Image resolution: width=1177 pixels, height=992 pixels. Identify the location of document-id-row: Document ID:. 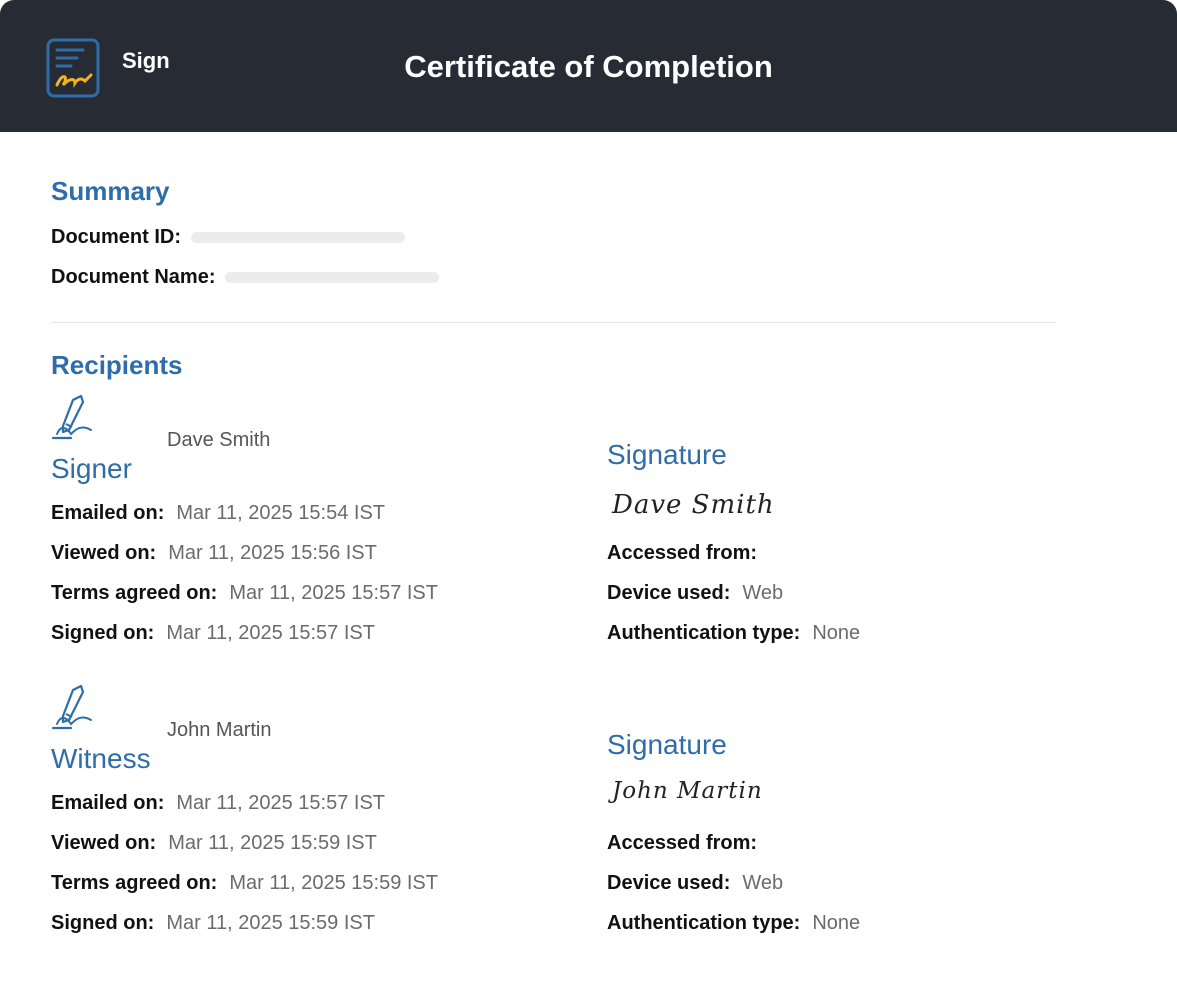
(228, 237).